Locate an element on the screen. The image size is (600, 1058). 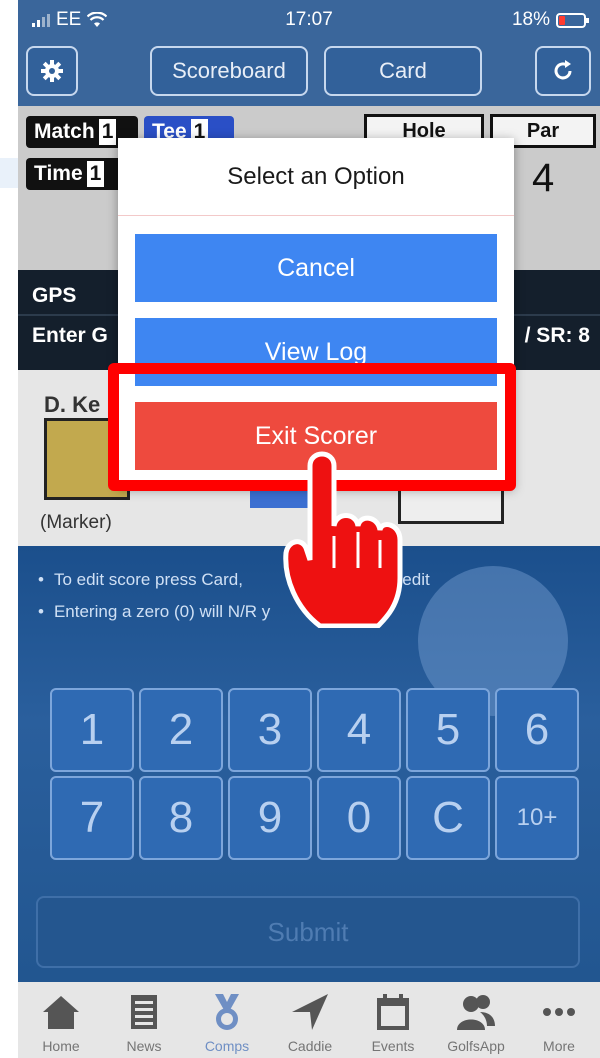
gps-enter-text: Enter G is located at coordinates (70, 335).